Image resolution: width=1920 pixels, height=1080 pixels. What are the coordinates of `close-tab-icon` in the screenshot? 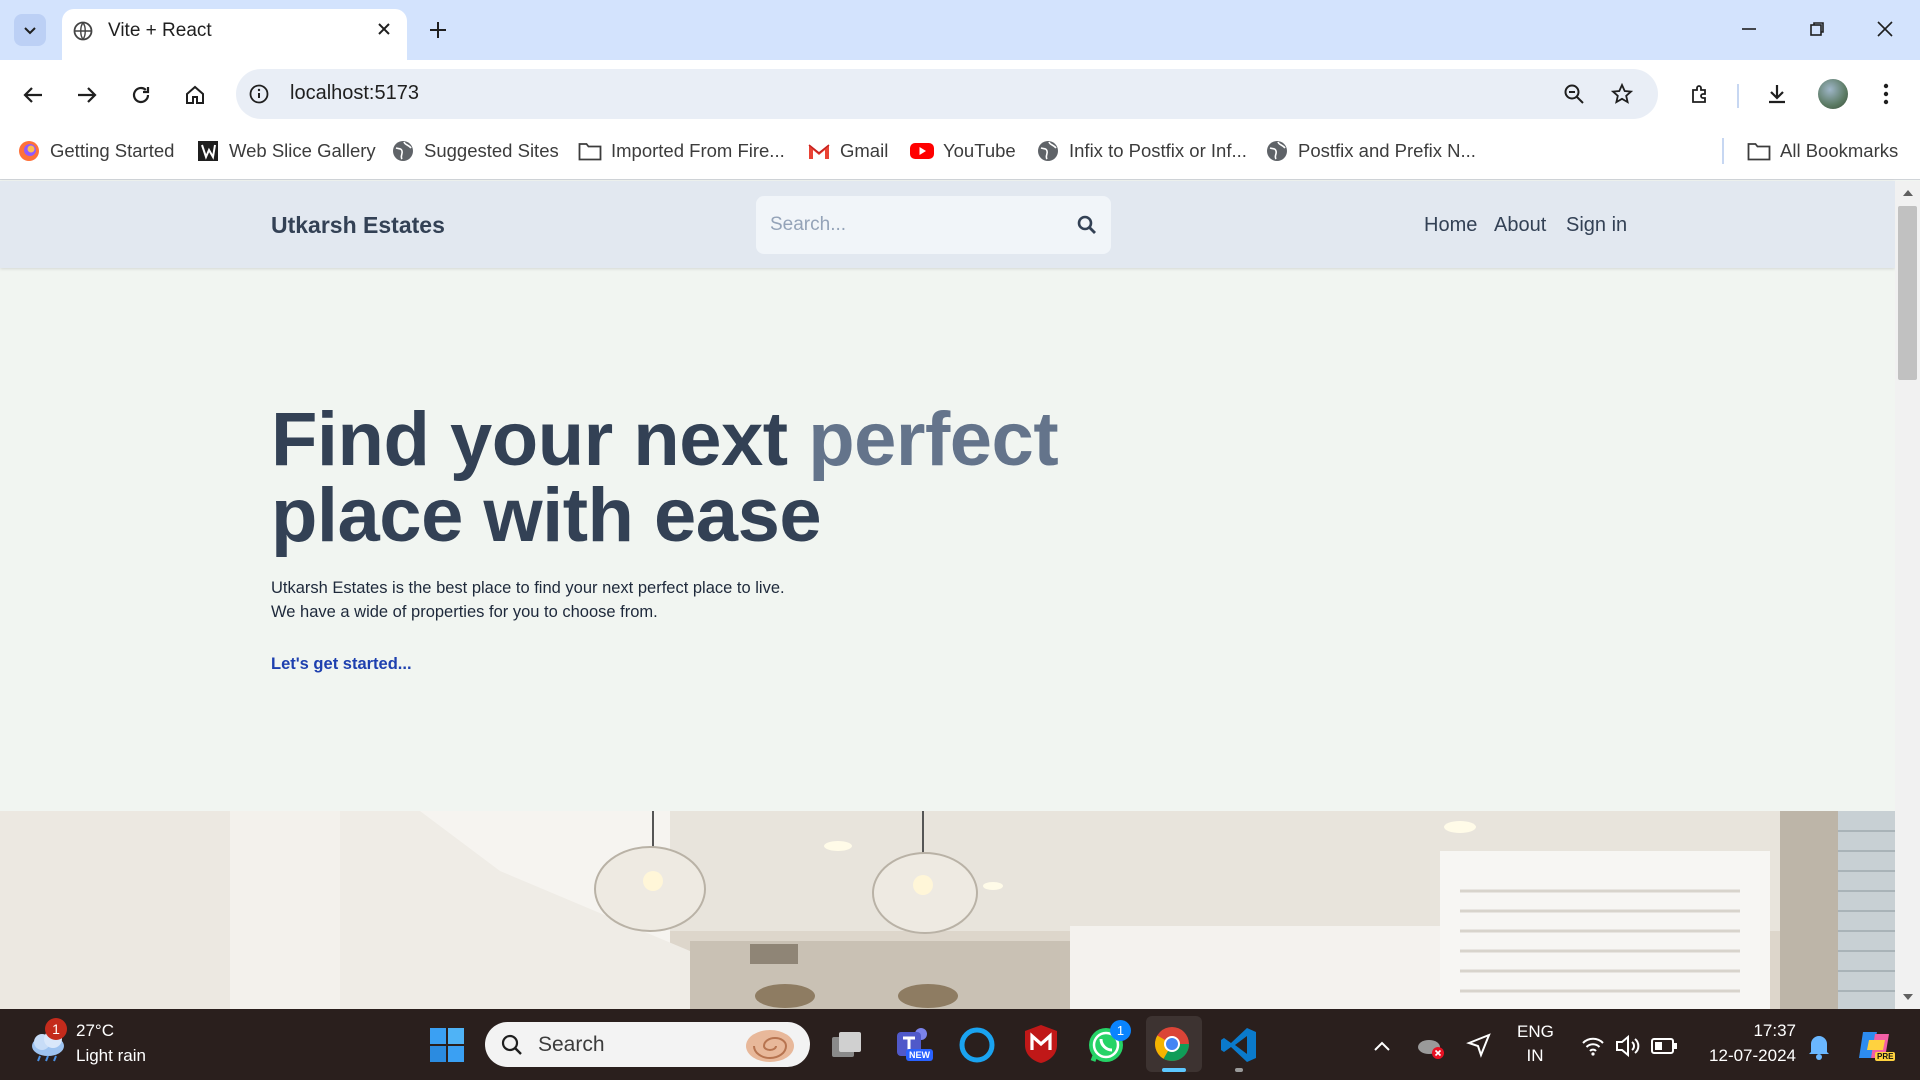 It's located at (384, 29).